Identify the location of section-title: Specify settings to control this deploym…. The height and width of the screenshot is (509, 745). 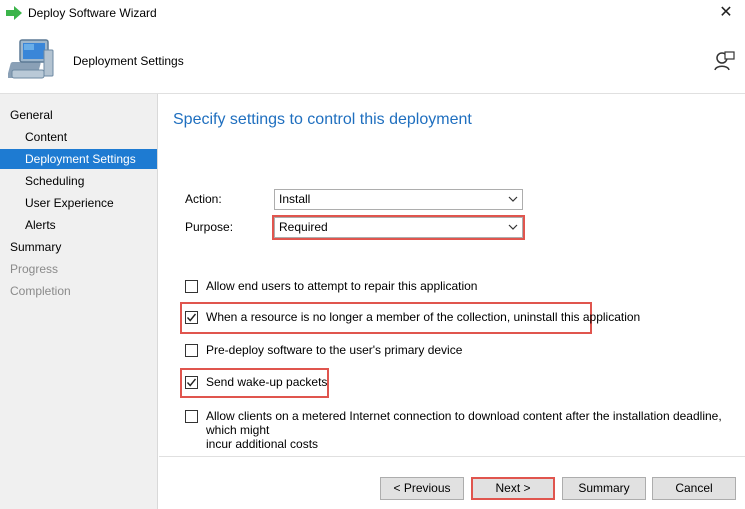
(322, 119).